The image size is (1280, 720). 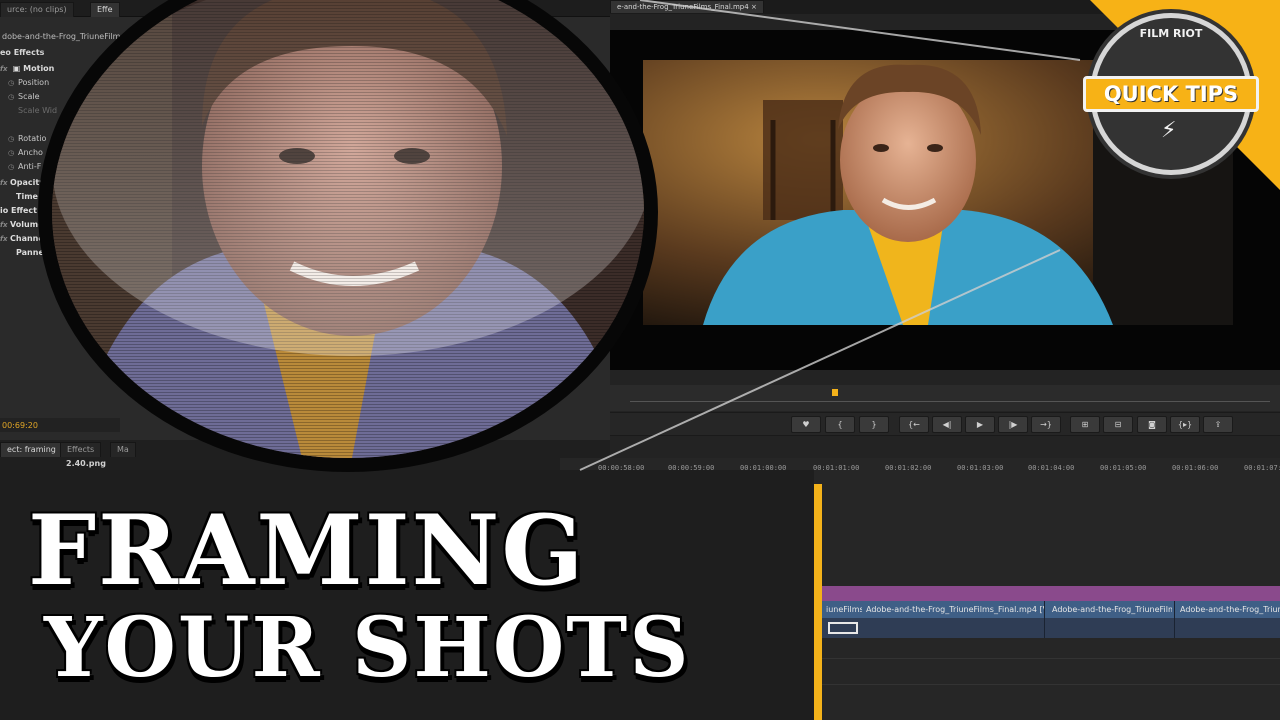 What do you see at coordinates (22, 238) in the screenshot?
I see `fx-channel-row: fx Channe` at bounding box center [22, 238].